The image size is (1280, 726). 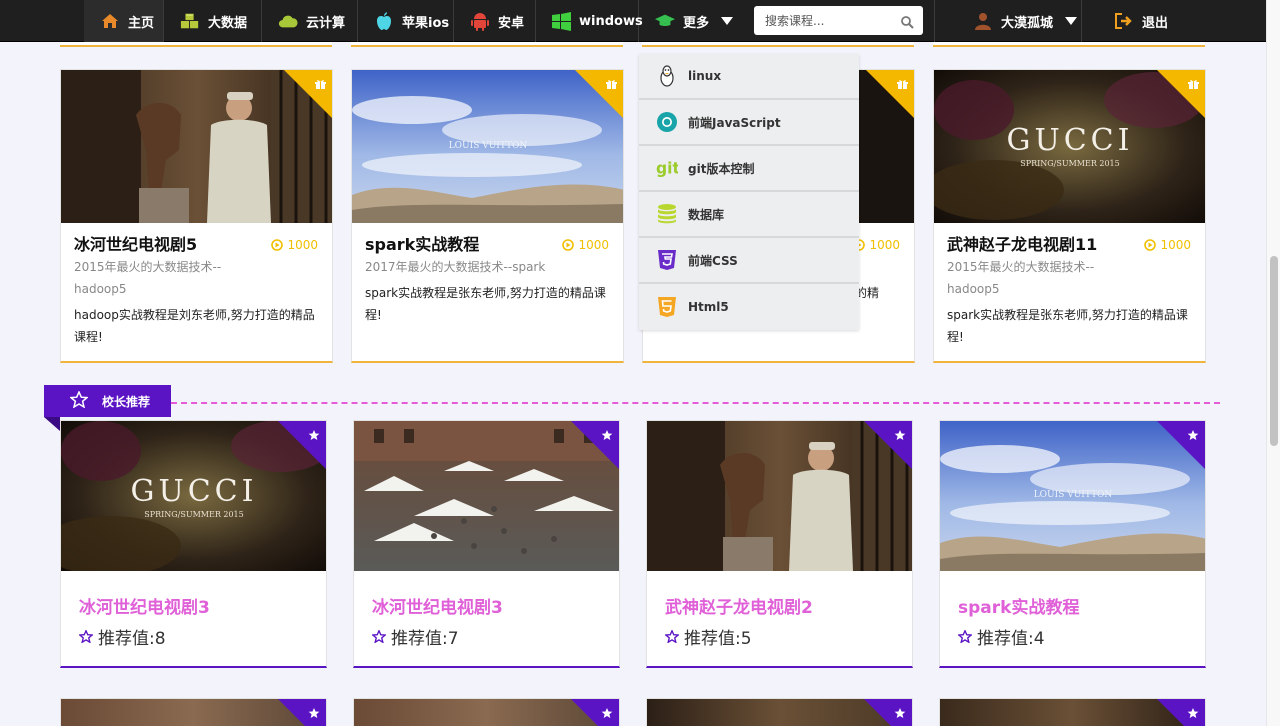 I want to click on scrollbar-thumb, so click(x=1274, y=351).